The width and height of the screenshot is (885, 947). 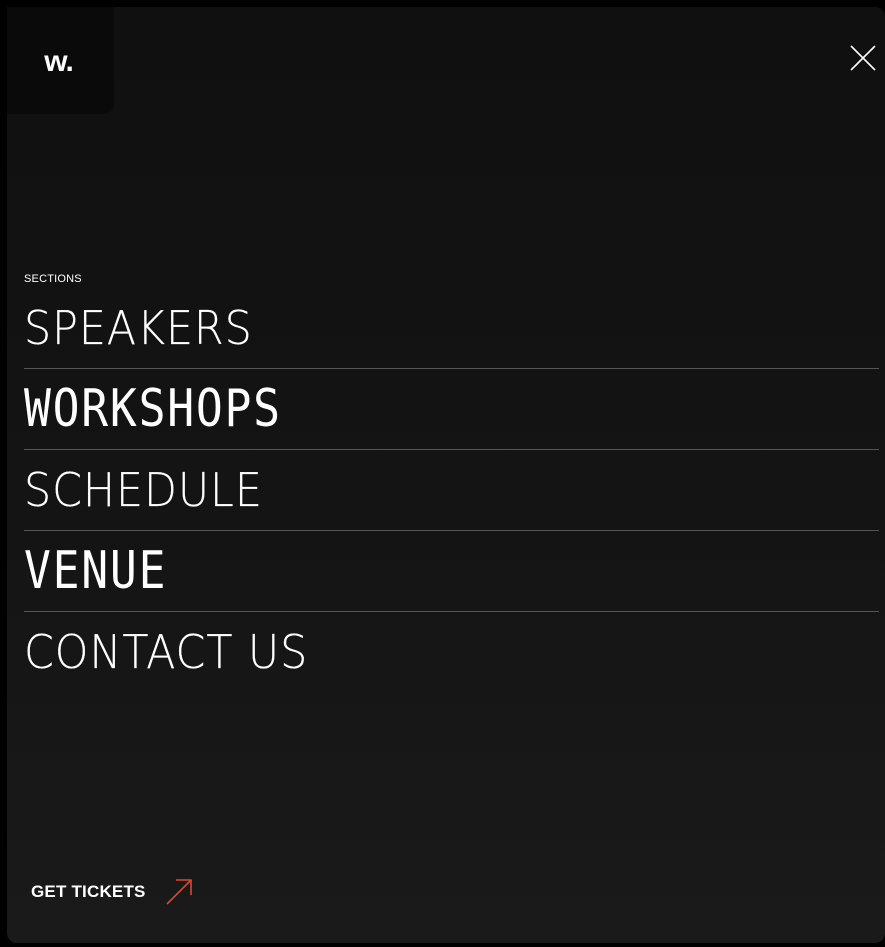 What do you see at coordinates (451, 328) in the screenshot?
I see `nav-item-speakers: SPEAKERS` at bounding box center [451, 328].